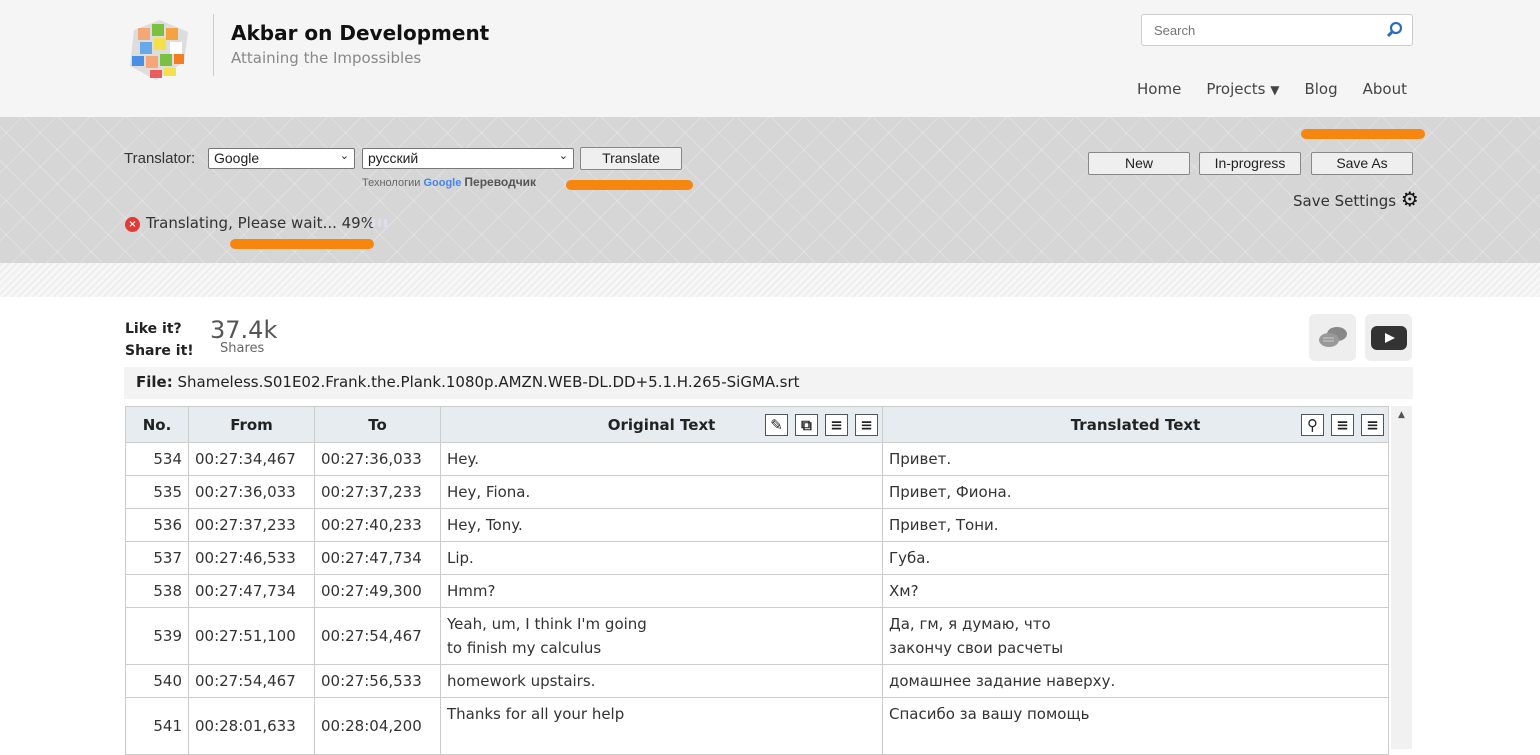 The height and width of the screenshot is (755, 1540). I want to click on chat-bubbles-icon, so click(1332, 336).